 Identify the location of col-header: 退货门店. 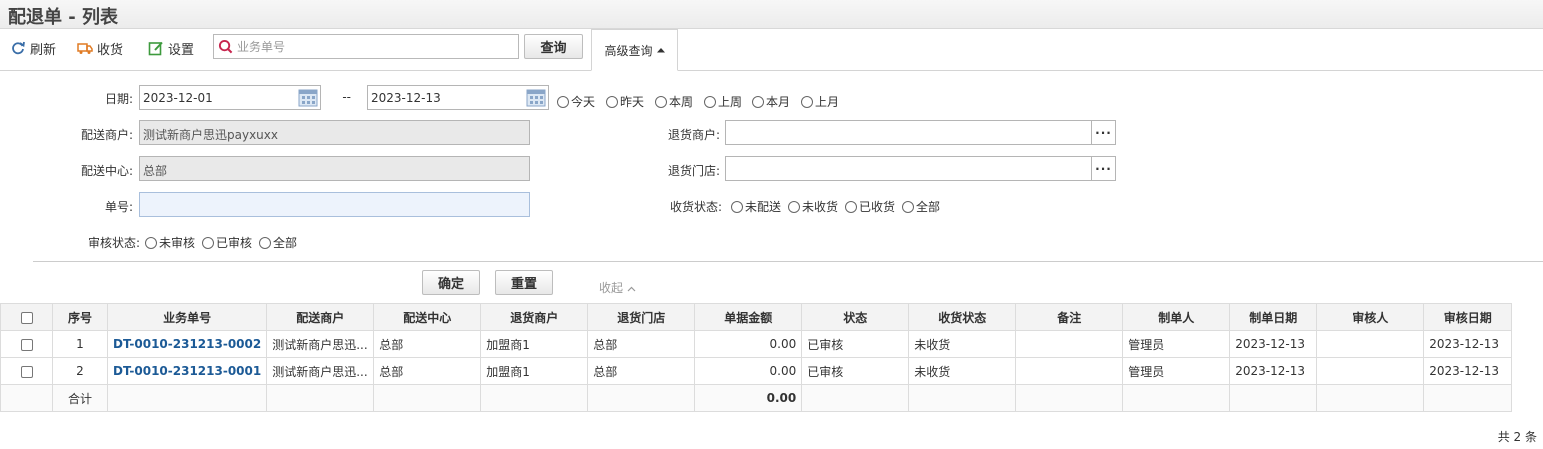
(641, 317).